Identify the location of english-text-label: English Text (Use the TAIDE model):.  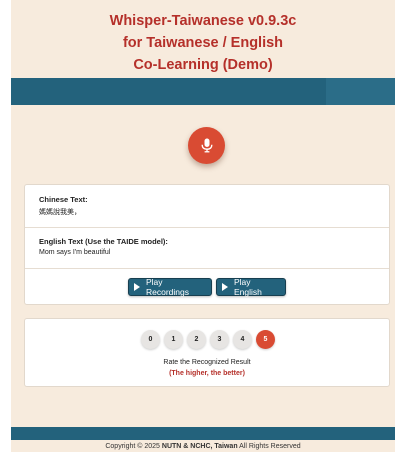
(103, 241).